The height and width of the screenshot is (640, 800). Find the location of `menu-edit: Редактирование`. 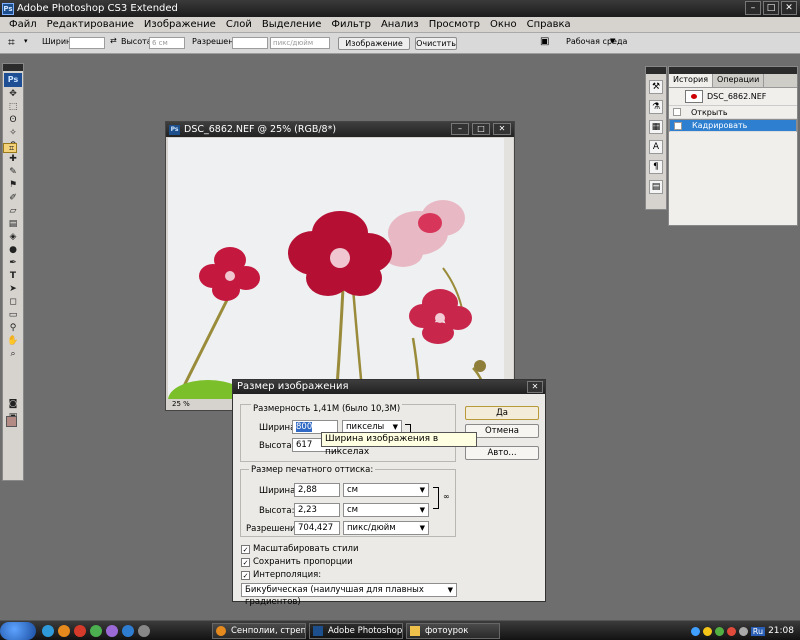

menu-edit: Редактирование is located at coordinates (90, 24).